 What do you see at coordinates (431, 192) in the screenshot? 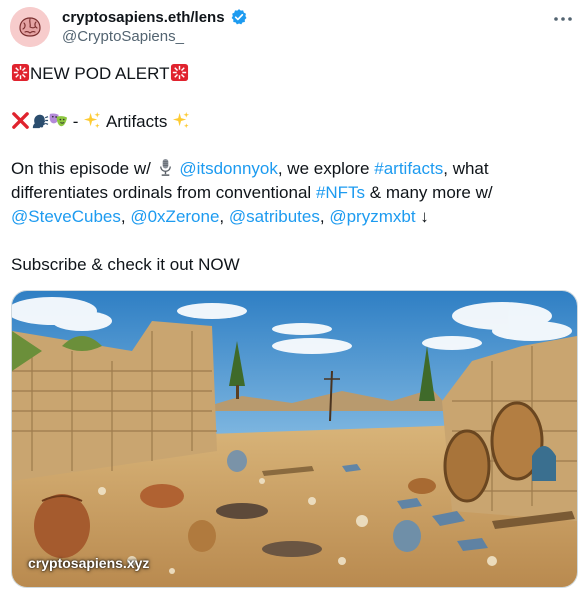
I see `body-text: & many more w/` at bounding box center [431, 192].